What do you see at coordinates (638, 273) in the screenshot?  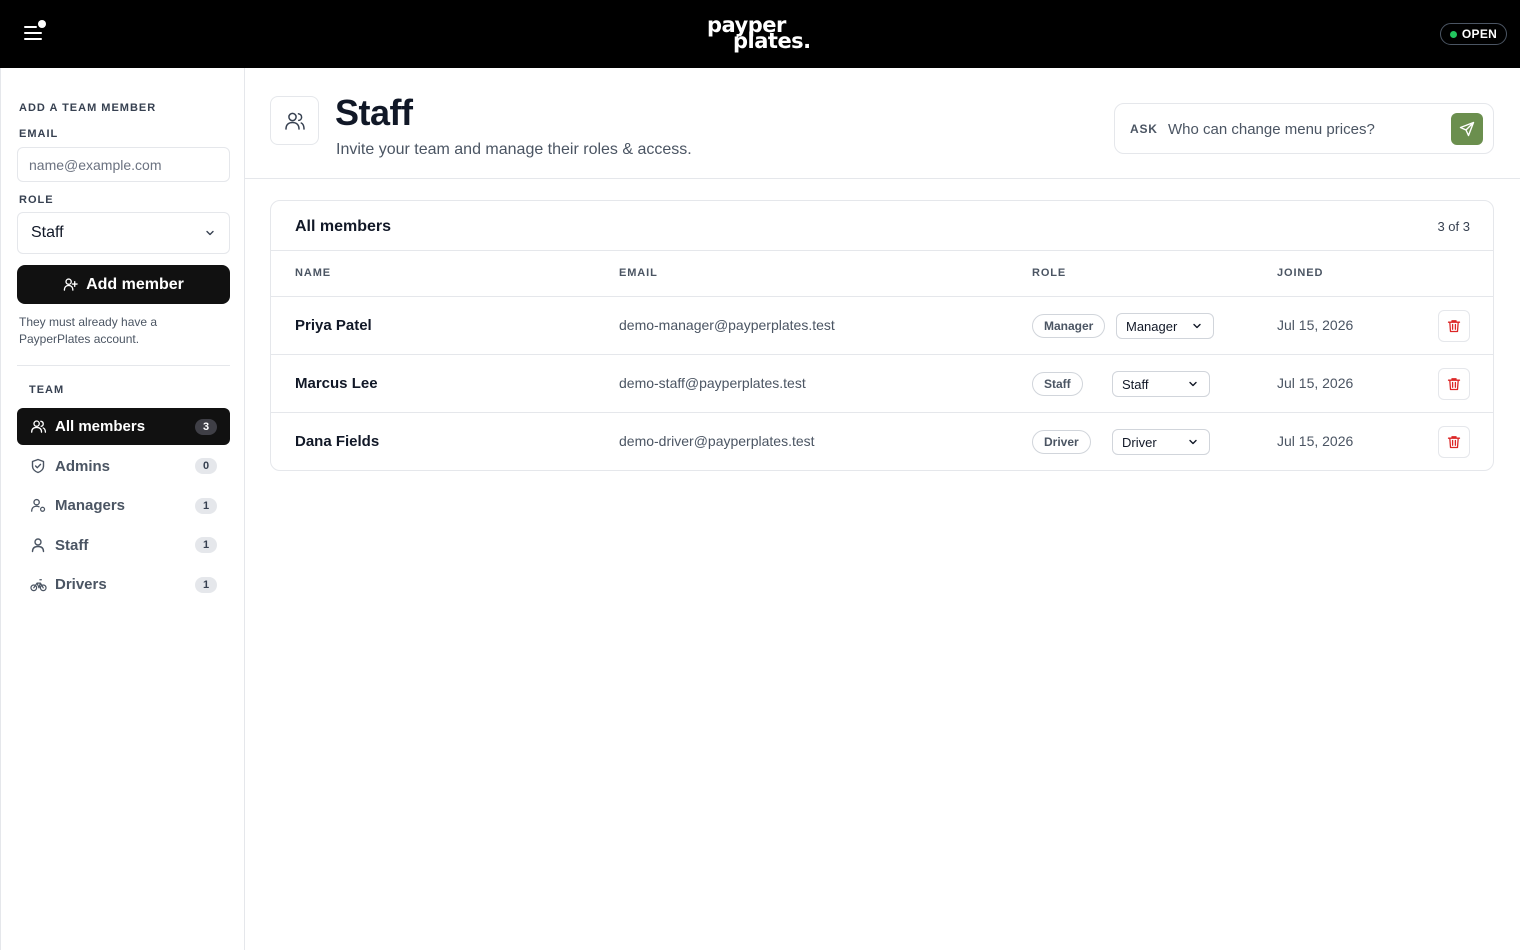 I see `column-header-email: EMAIL` at bounding box center [638, 273].